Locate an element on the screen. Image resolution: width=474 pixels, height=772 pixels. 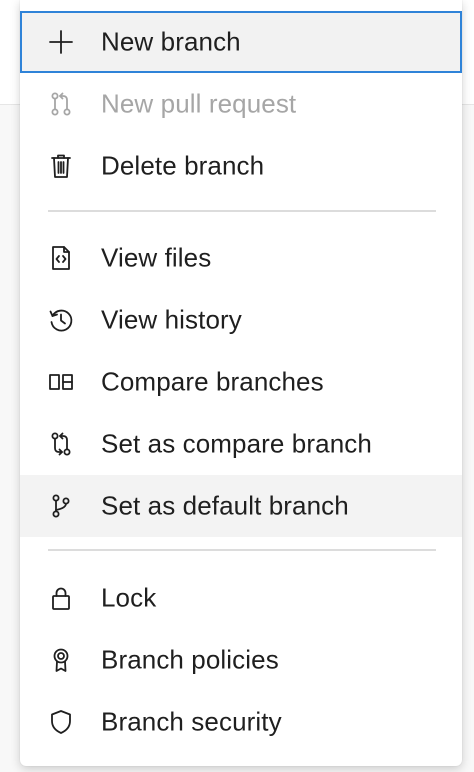
branch-icon is located at coordinates (61, 506).